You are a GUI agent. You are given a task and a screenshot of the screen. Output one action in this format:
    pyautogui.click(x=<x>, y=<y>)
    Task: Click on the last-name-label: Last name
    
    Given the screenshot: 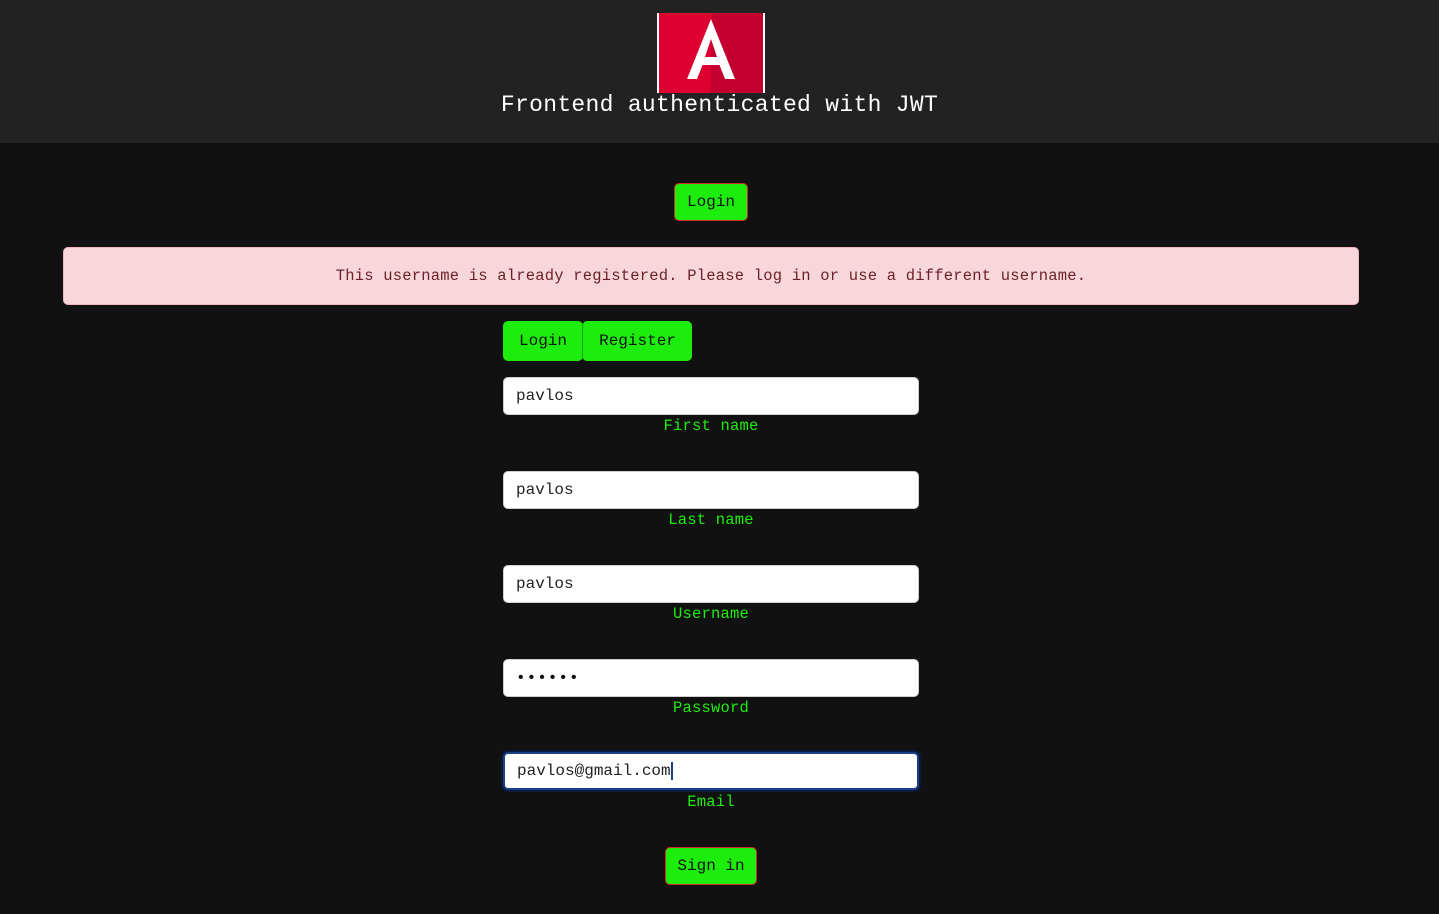 What is the action you would take?
    pyautogui.click(x=711, y=520)
    